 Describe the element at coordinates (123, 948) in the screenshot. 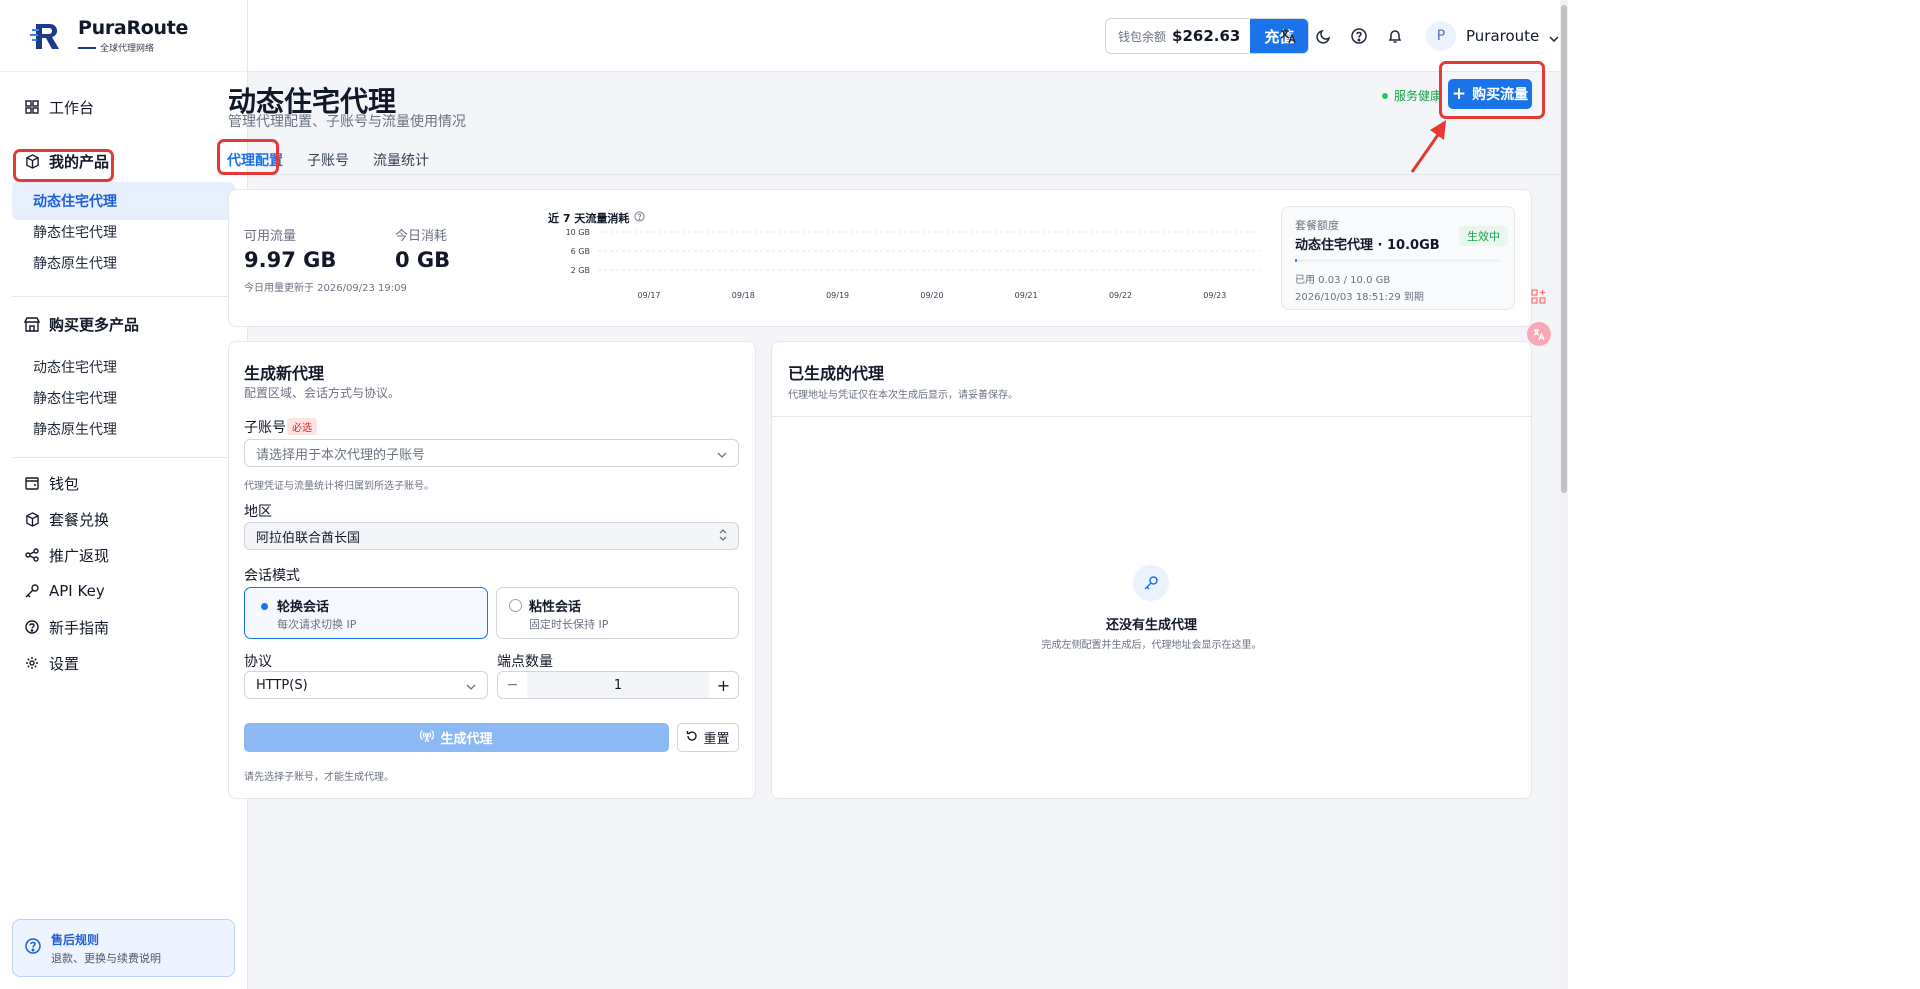

I see `after-sales-card: 售后规则 退款、更换与续费说明` at that location.